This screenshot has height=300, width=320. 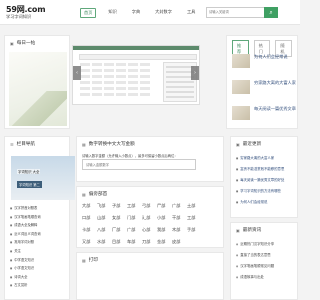 I want to click on latest-link: 为何人们会经常说, so click(x=269, y=201).